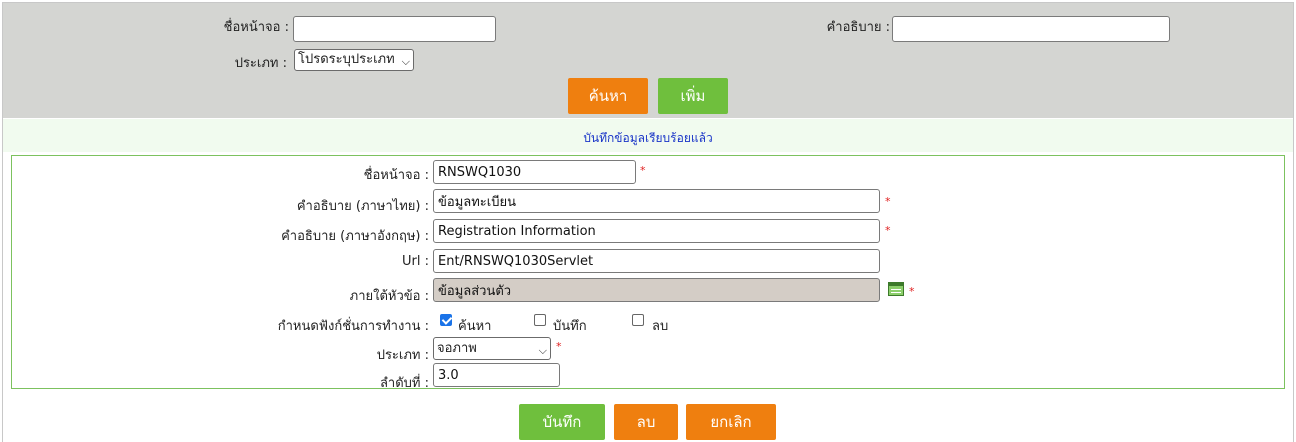 Image resolution: width=1296 pixels, height=442 pixels. I want to click on search-type-select: โปรดระบุประเภท ⌵, so click(354, 60).